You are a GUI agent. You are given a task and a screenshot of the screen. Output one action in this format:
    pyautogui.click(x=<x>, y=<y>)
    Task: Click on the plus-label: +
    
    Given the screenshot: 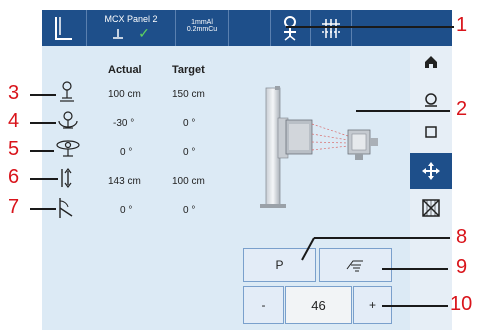 What is the action you would take?
    pyautogui.click(x=372, y=305)
    